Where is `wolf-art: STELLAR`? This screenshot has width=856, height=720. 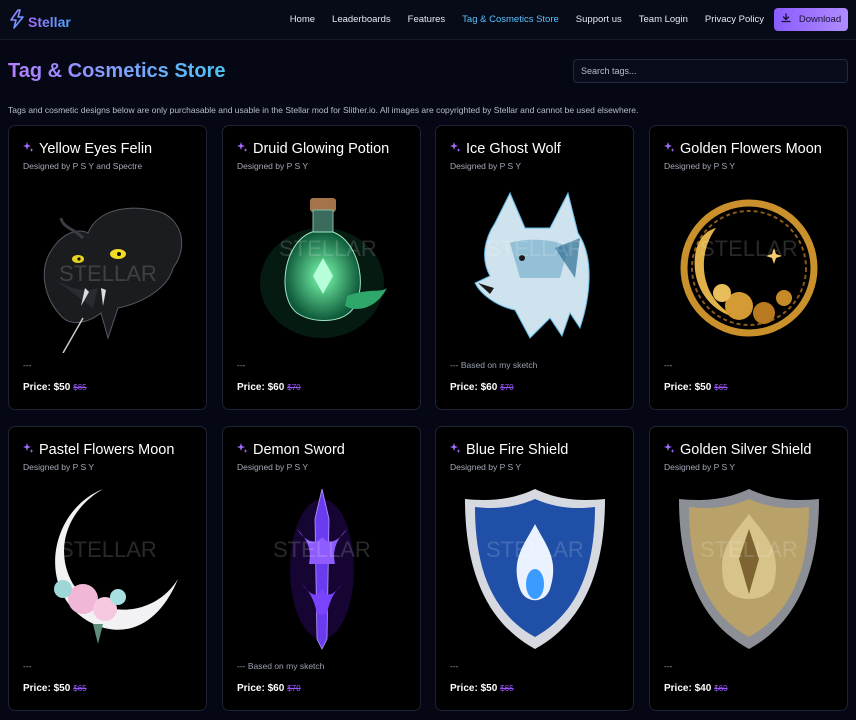
wolf-art: STELLAR is located at coordinates (535, 270).